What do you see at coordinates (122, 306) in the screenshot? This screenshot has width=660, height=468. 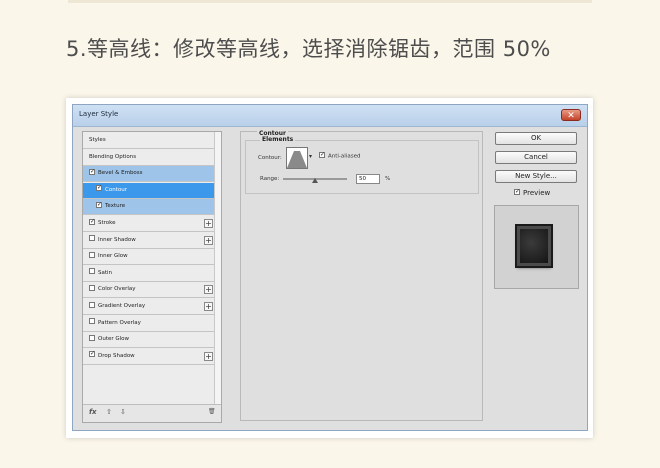 I see `style-item-label: Gradient Overlay` at bounding box center [122, 306].